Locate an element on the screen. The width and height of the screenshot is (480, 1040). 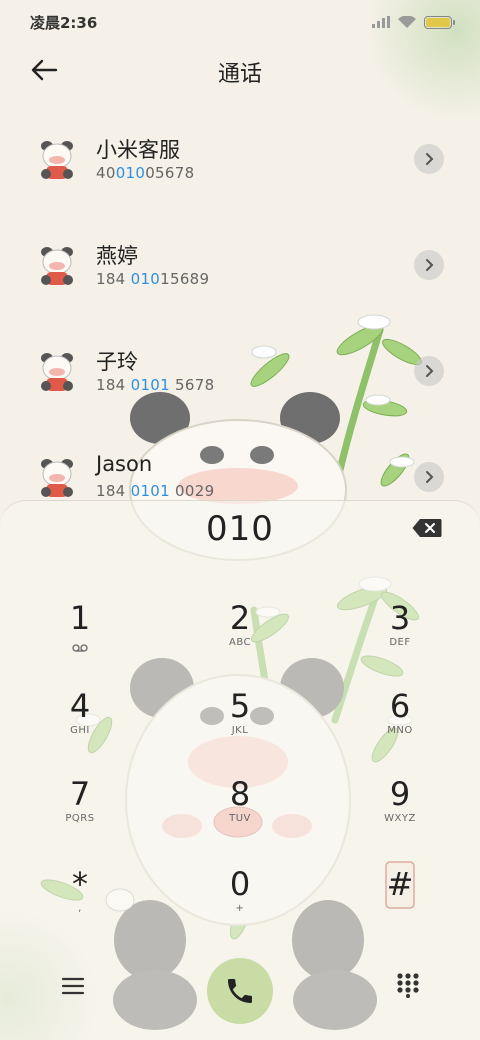
contact-name: 子玲 is located at coordinates (117, 362).